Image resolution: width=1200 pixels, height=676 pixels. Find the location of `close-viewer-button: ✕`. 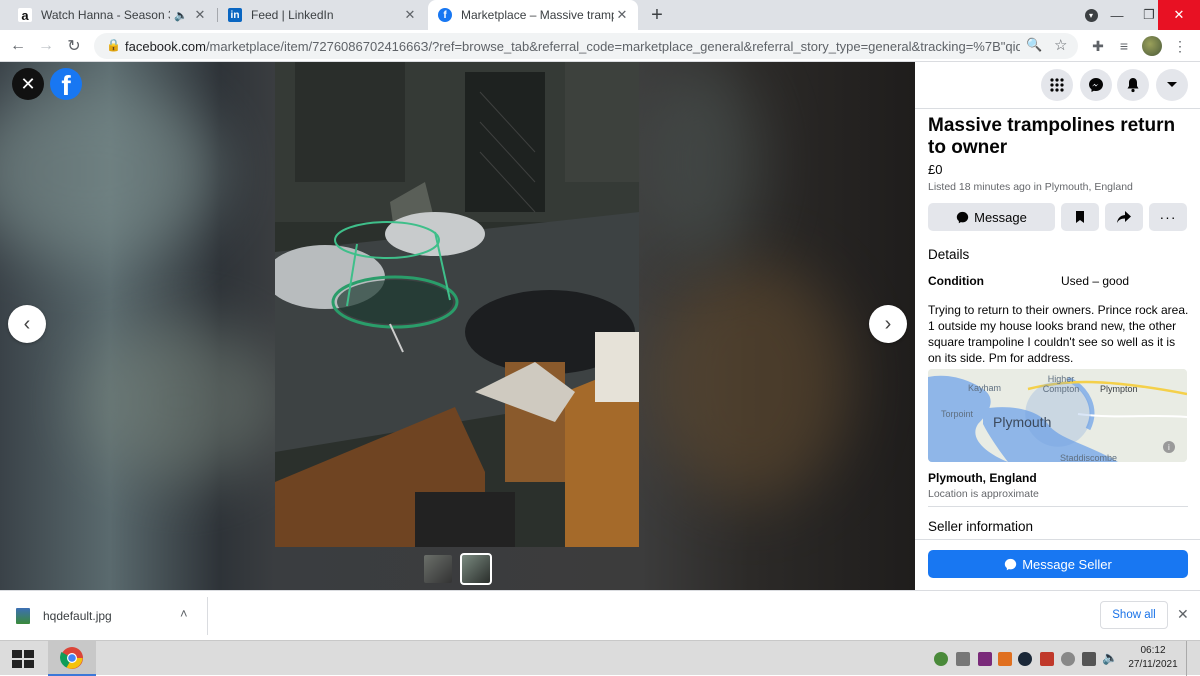

close-viewer-button: ✕ is located at coordinates (28, 84).